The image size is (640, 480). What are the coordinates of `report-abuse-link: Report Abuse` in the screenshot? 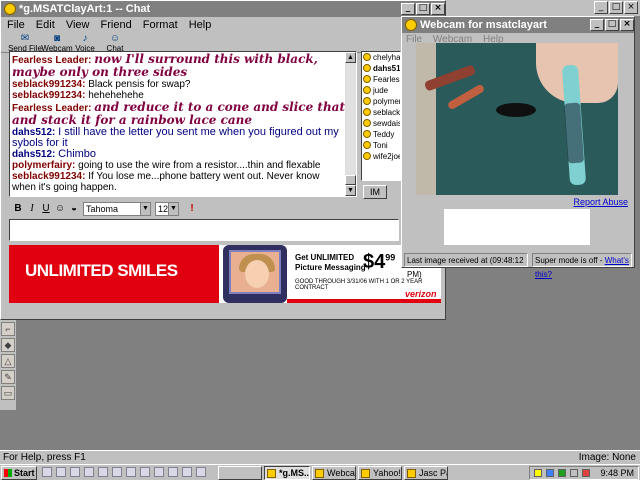 It's located at (600, 202).